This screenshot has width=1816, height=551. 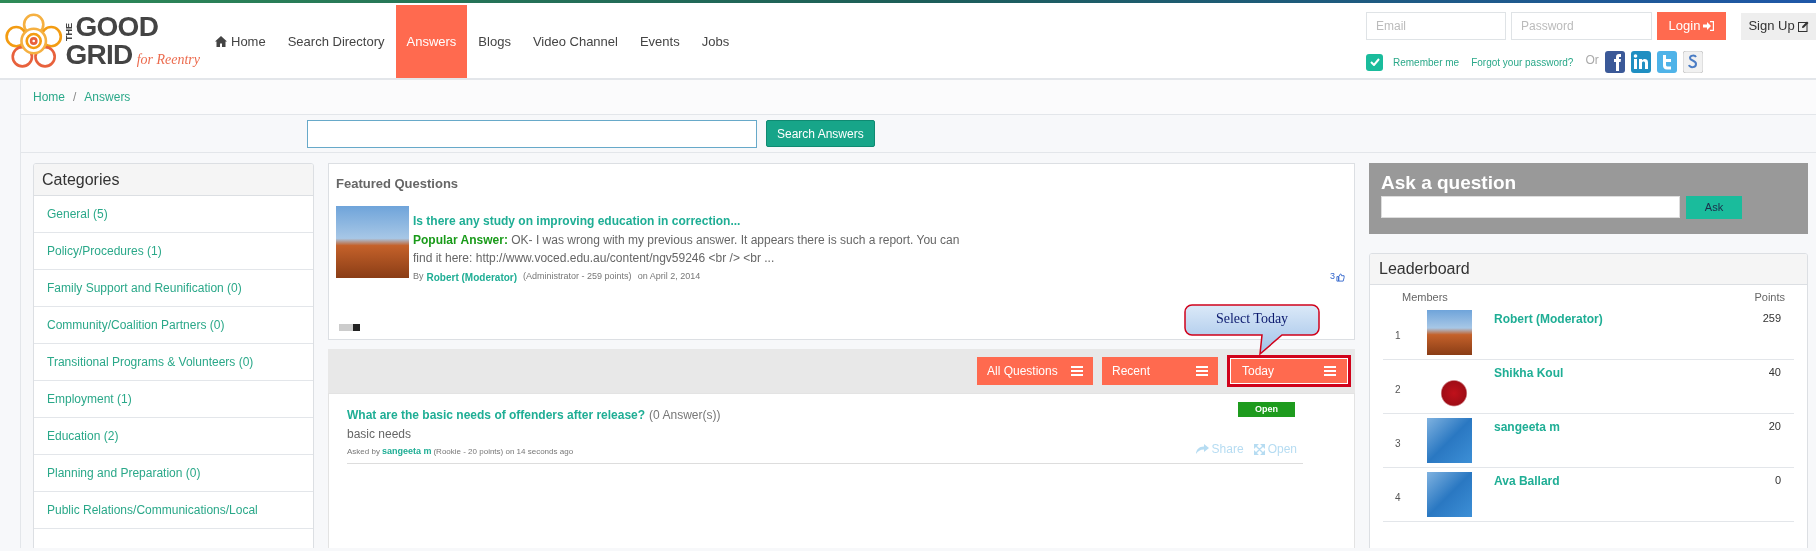 I want to click on category-link: Education (2), so click(x=173, y=436).